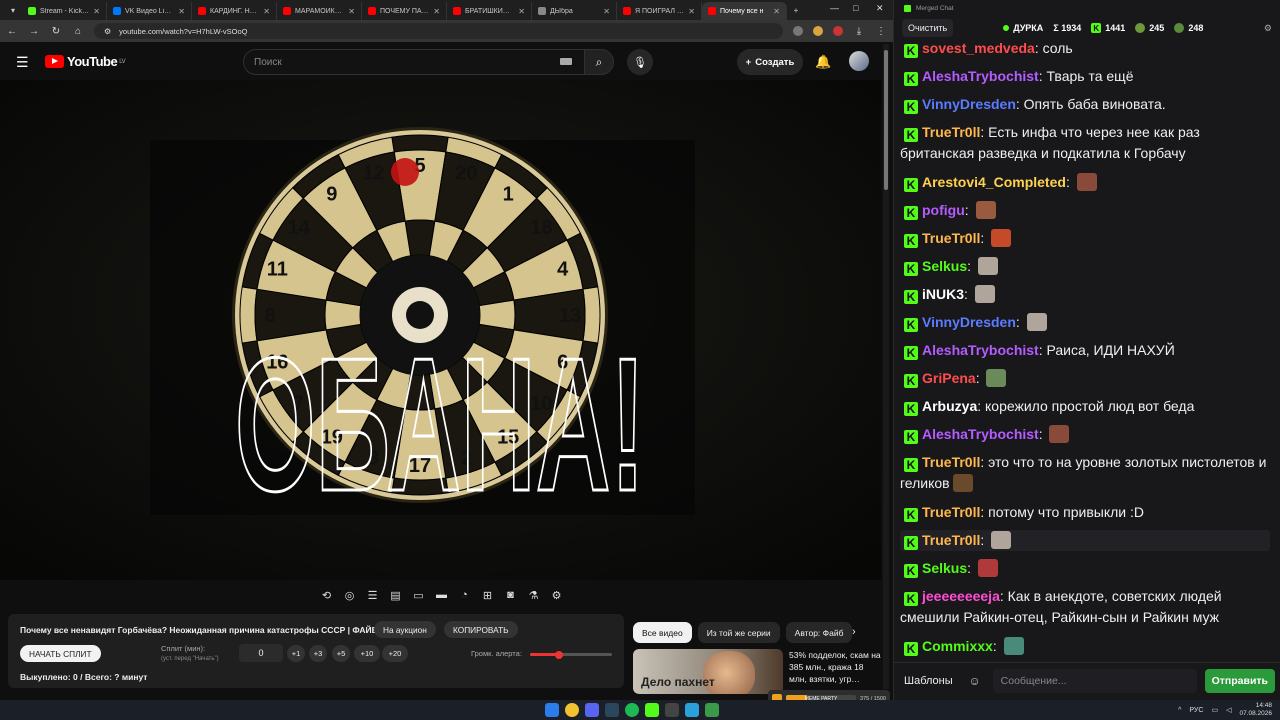  I want to click on clock: 14:48 07.08.2026, so click(1255, 710).